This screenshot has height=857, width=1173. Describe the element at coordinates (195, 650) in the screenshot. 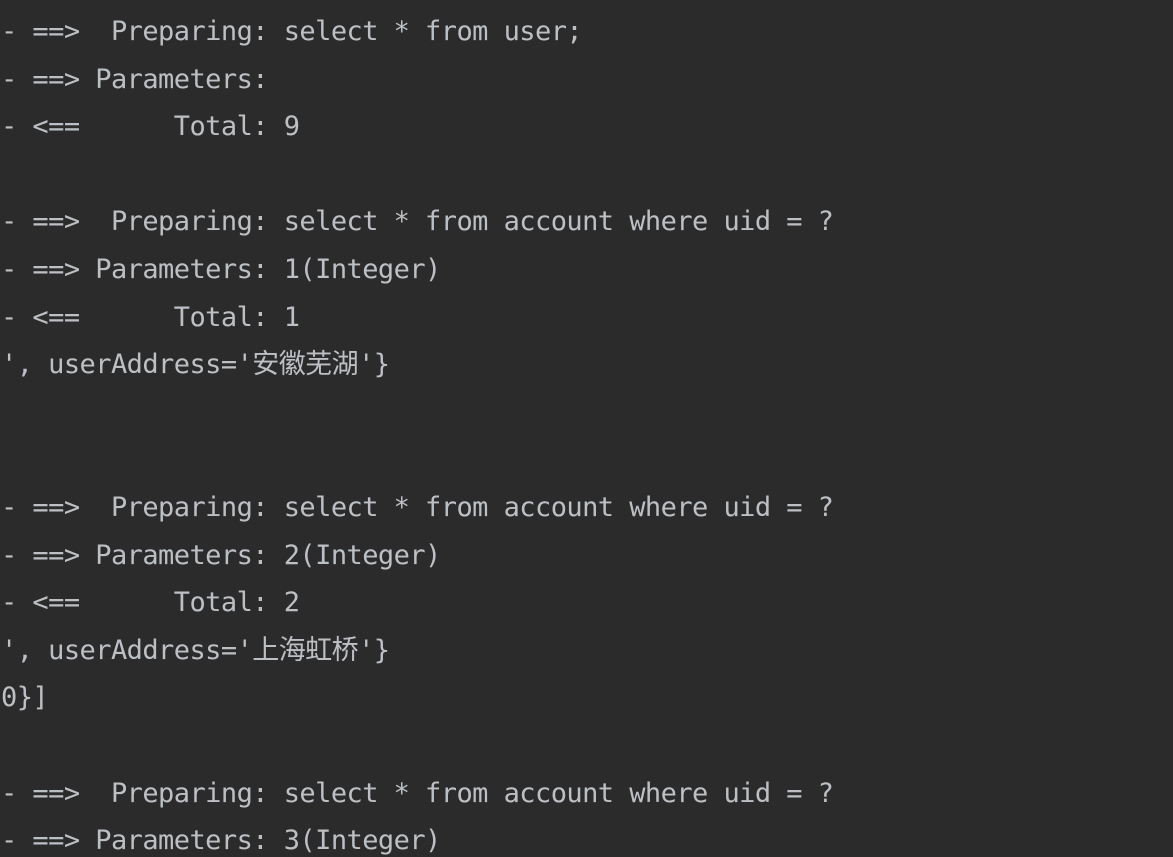

I see `log-line: ', userAddress='上海虹桥'}` at that location.